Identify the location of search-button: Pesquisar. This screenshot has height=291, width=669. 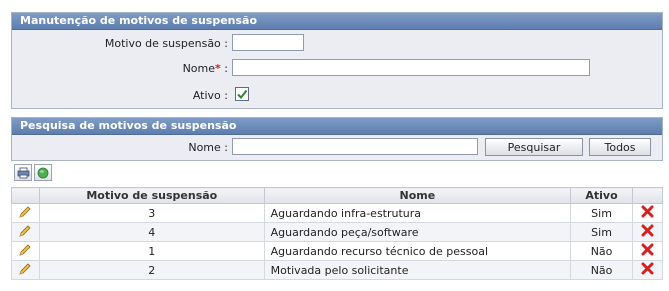
(534, 147).